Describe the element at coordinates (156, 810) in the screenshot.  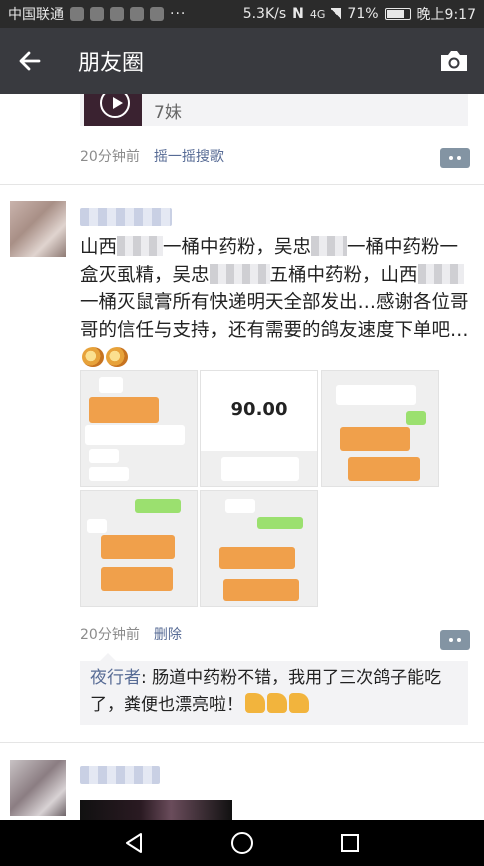
I see `redacted-content` at that location.